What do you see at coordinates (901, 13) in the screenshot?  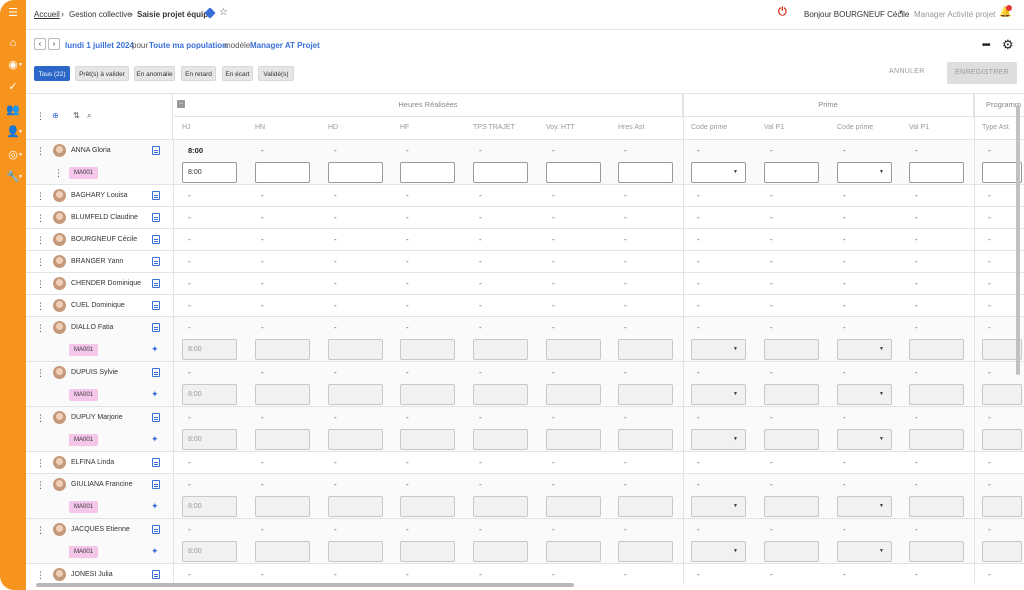 I see `caret-down-icon: ▼` at bounding box center [901, 13].